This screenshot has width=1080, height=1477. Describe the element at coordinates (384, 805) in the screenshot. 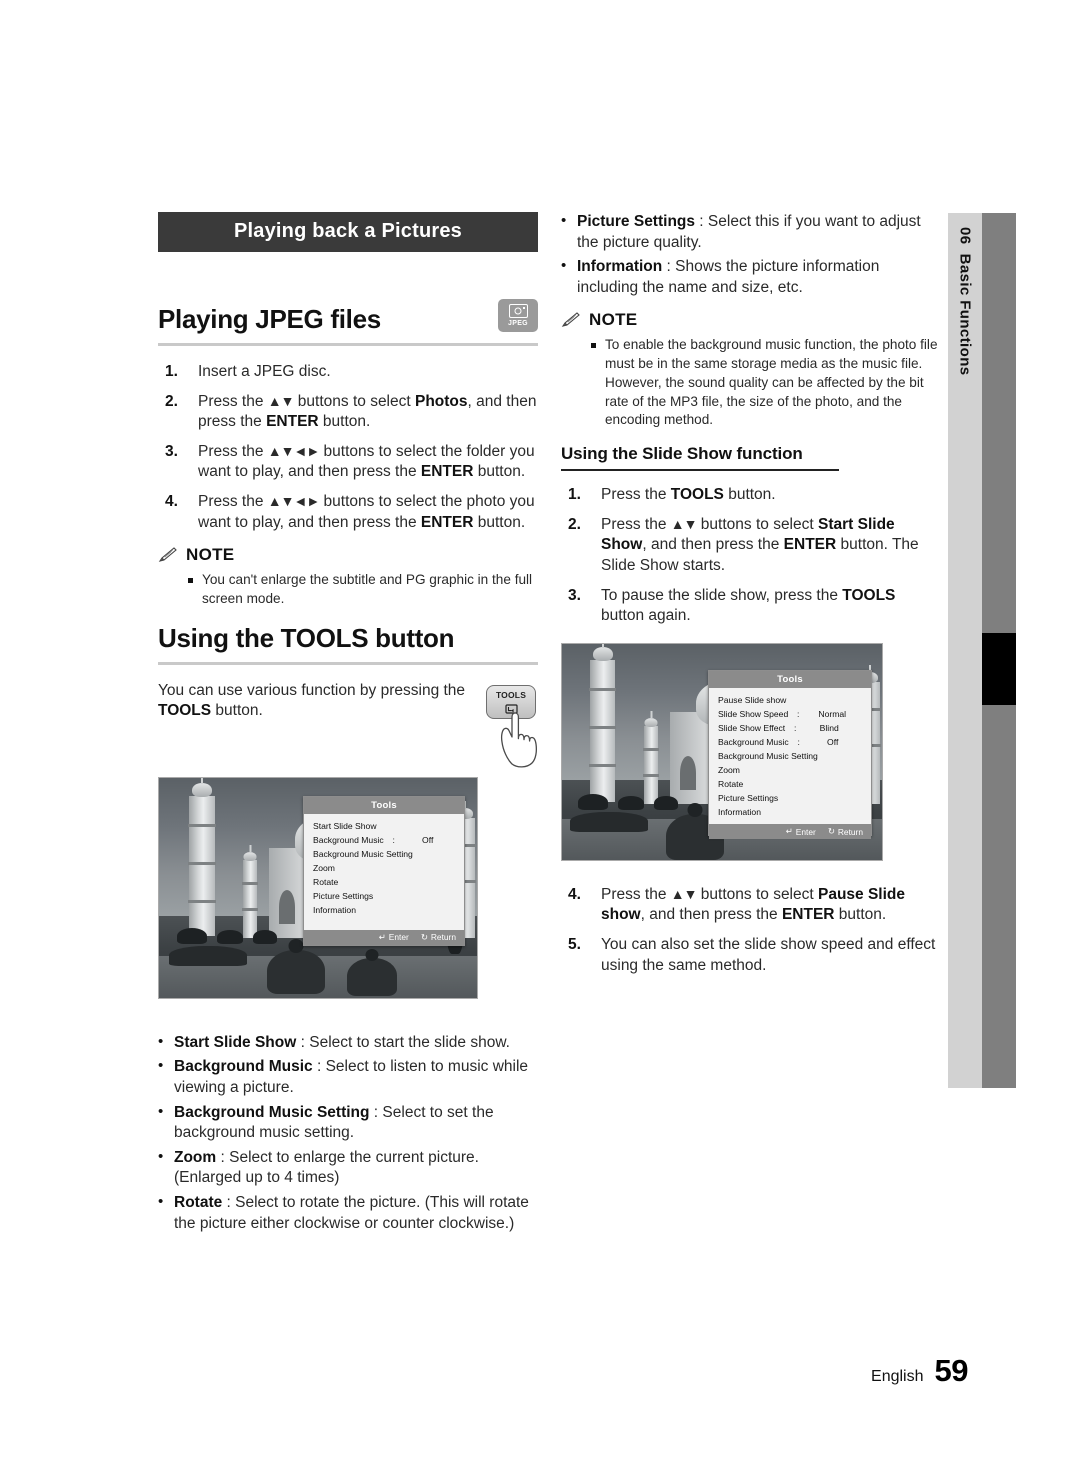

I see `osd-title: Tools` at that location.